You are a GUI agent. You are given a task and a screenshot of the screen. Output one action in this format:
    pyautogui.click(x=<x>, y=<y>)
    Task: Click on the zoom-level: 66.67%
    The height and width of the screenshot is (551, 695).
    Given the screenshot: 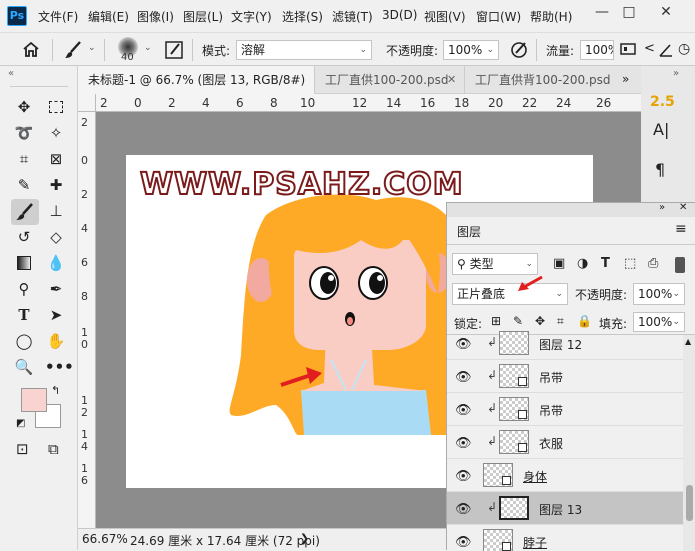 What is the action you would take?
    pyautogui.click(x=105, y=539)
    